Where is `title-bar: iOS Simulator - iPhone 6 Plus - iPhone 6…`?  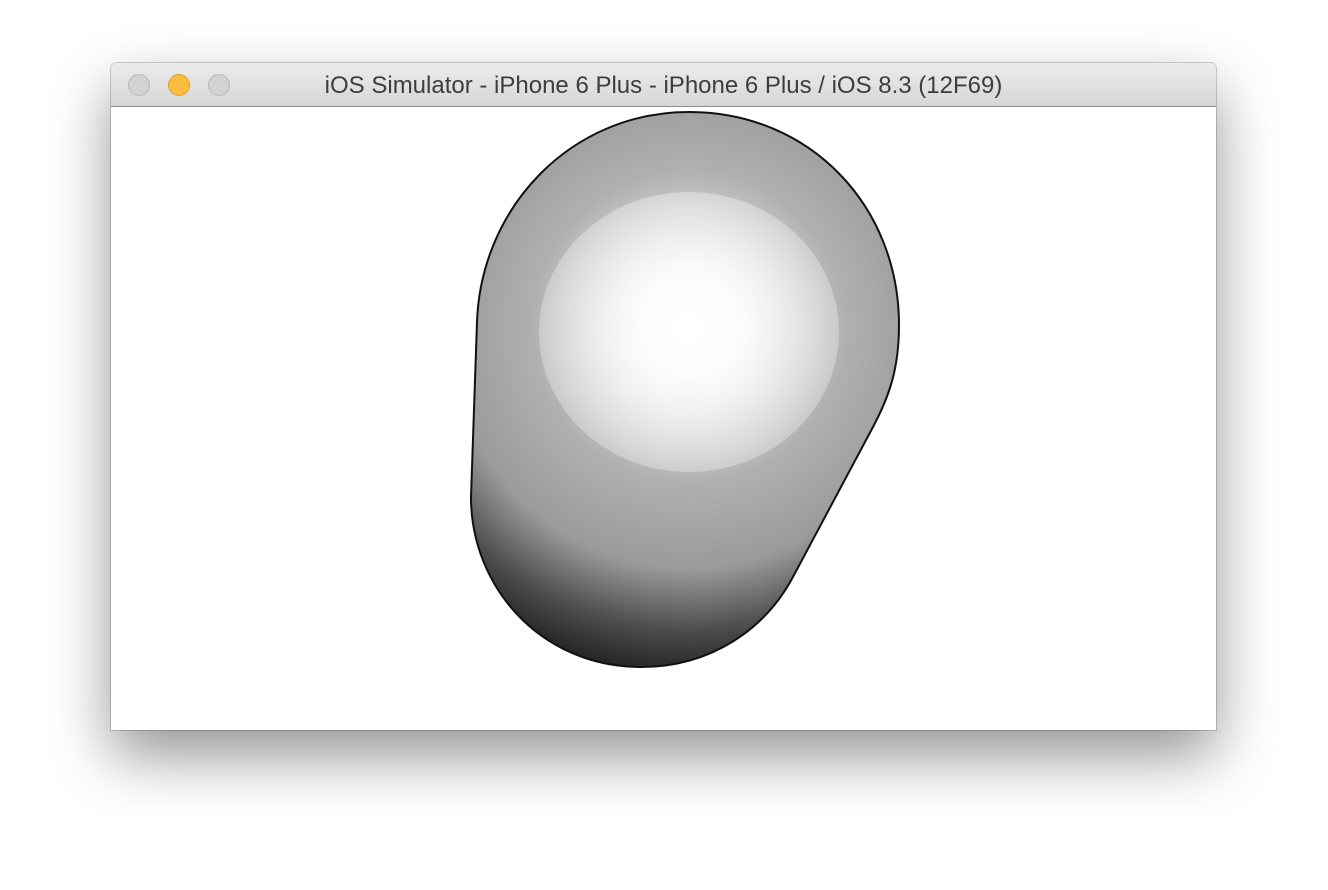
title-bar: iOS Simulator - iPhone 6 Plus - iPhone 6… is located at coordinates (663, 85).